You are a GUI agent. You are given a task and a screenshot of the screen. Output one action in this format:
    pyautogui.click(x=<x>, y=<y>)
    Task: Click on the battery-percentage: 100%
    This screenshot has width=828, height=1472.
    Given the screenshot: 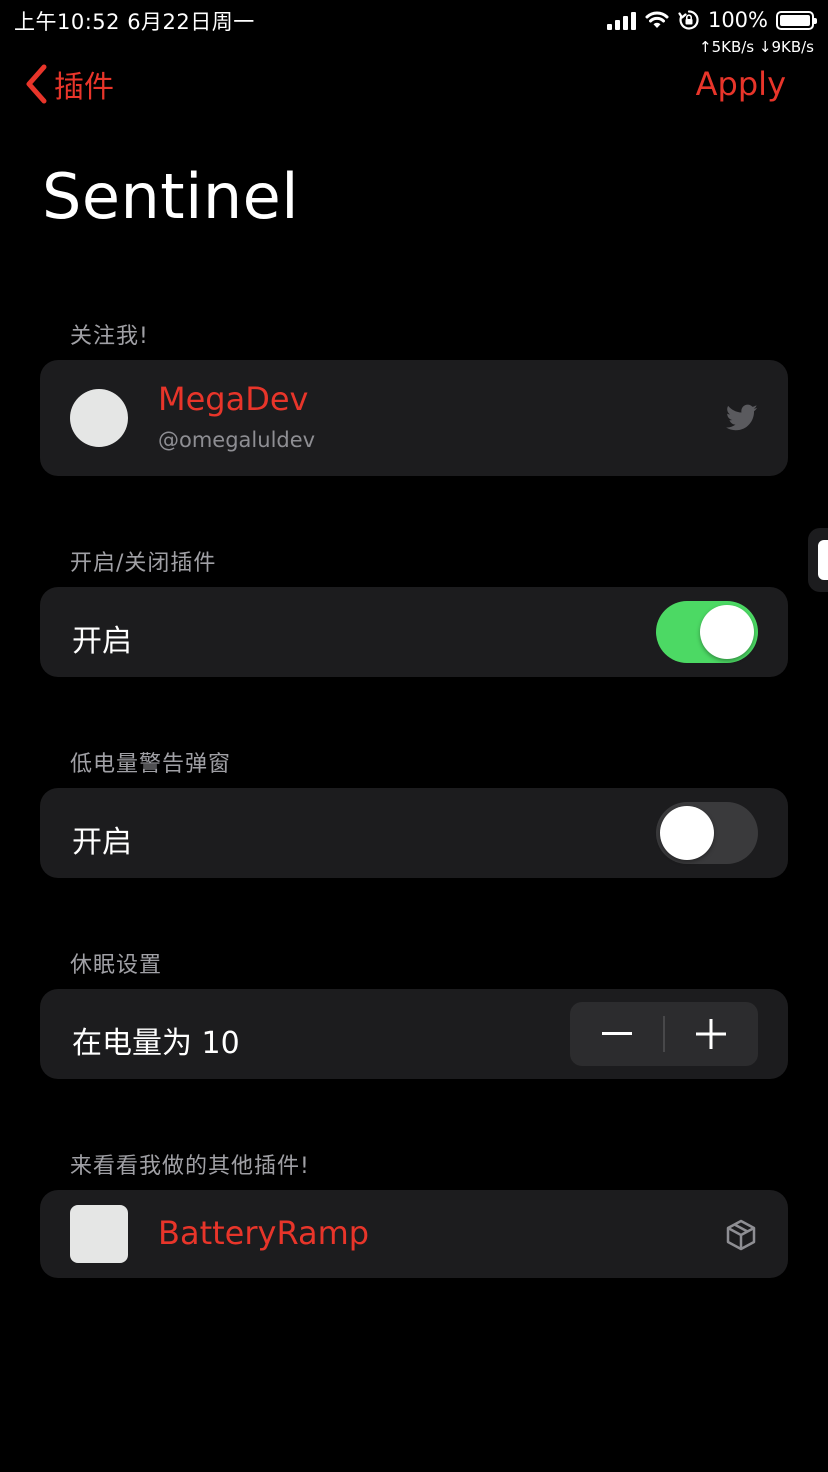 What is the action you would take?
    pyautogui.click(x=737, y=20)
    